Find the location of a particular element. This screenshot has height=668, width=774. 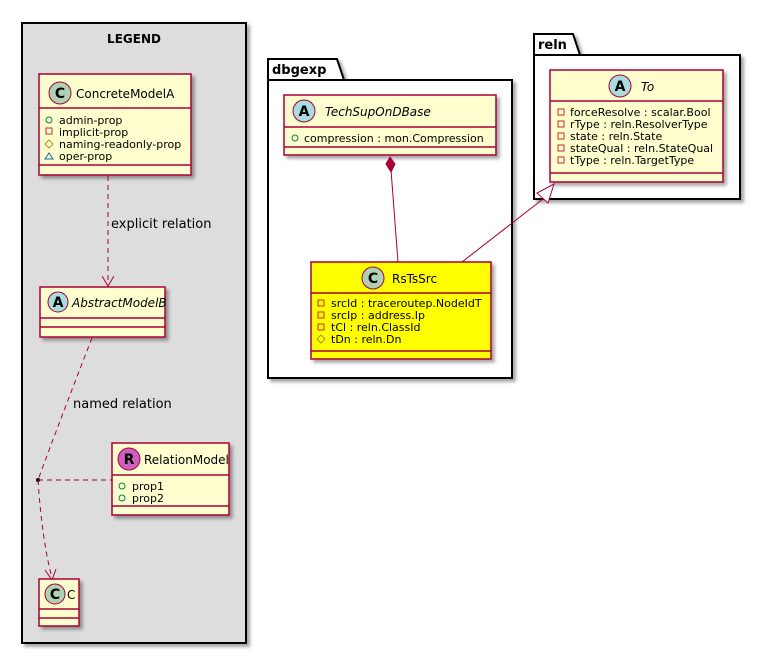

prop-text: tDn : reln.Dn is located at coordinates (366, 339).